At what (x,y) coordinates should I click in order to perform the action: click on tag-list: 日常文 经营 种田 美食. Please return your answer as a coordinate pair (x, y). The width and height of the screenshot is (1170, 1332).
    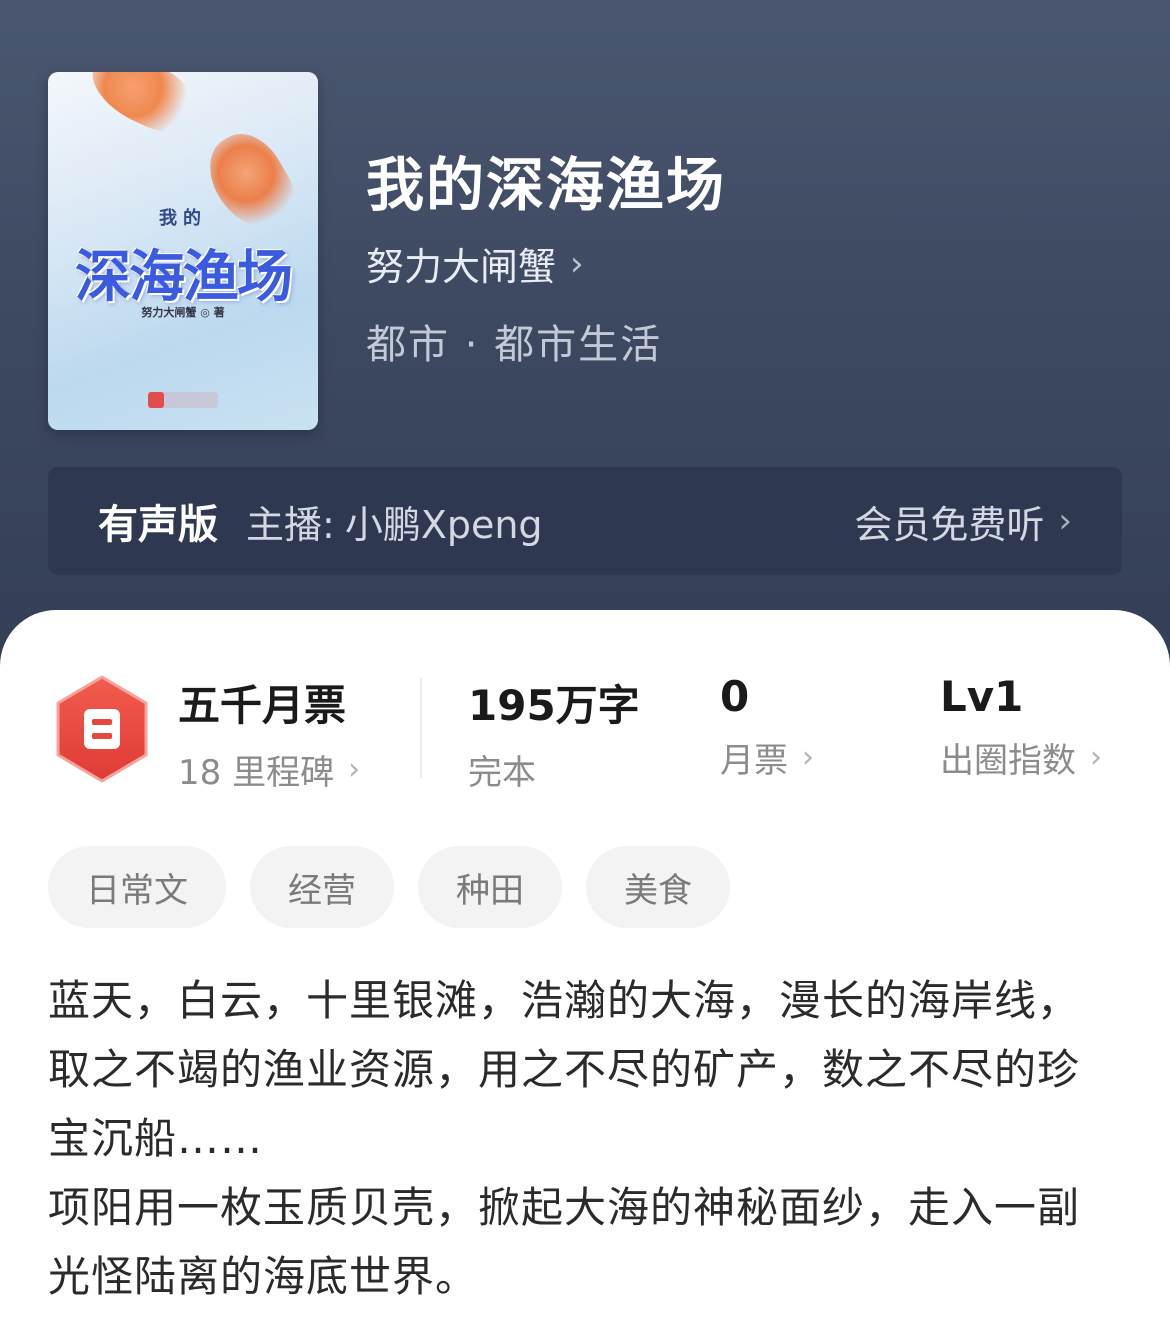
    Looking at the image, I should click on (389, 887).